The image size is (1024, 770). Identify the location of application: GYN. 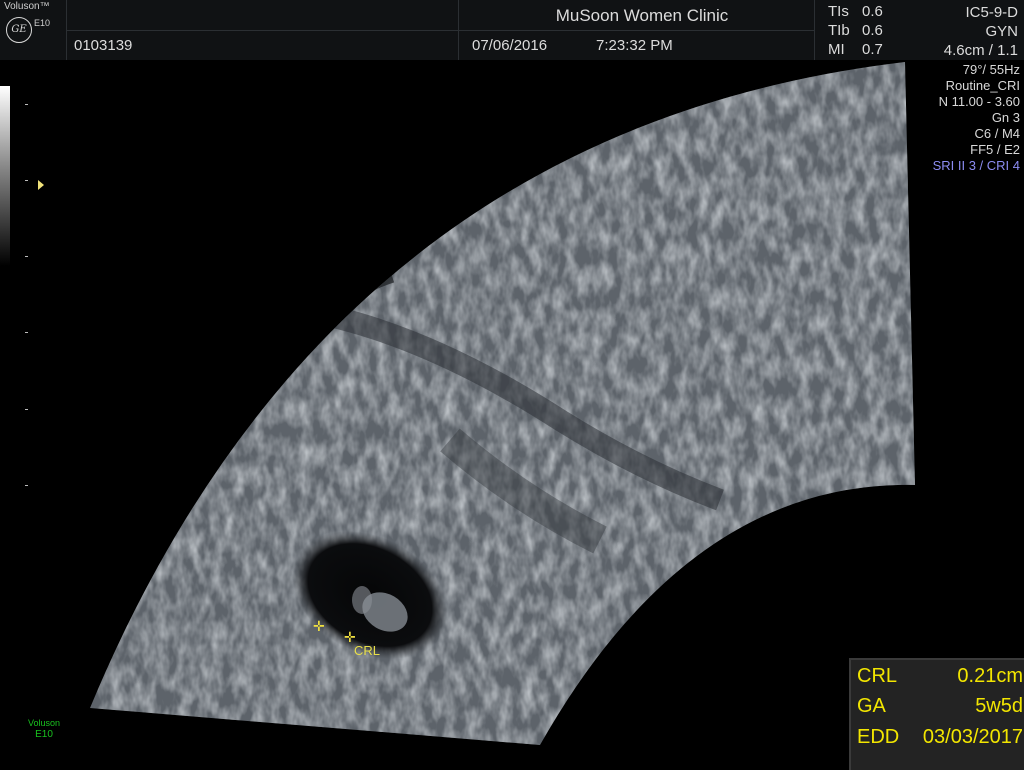
(1001, 31).